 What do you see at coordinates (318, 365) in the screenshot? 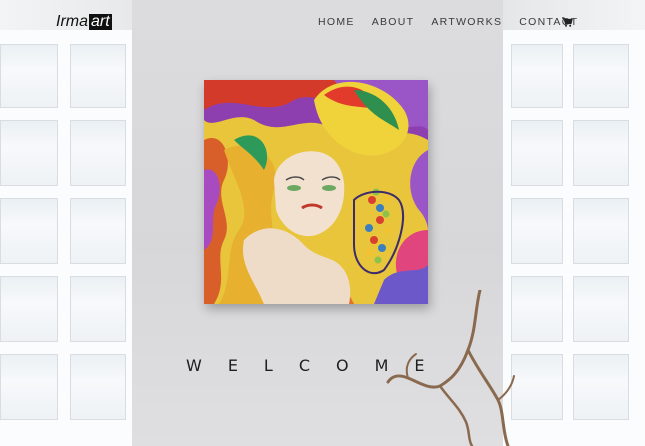
I see `welcome-heading: WELCOME` at bounding box center [318, 365].